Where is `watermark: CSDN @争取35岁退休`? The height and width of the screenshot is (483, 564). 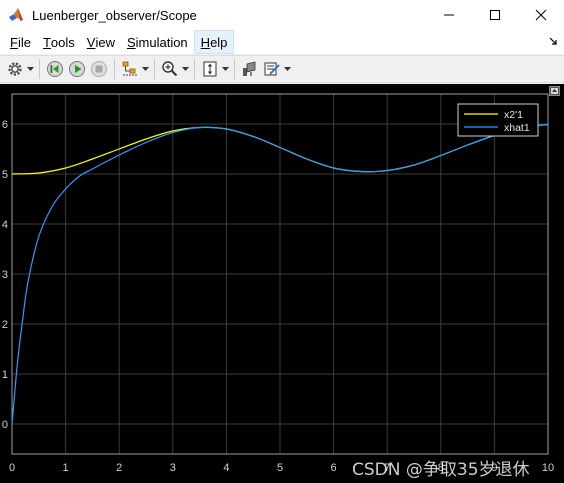
watermark: CSDN @争取35岁退休 is located at coordinates (441, 470).